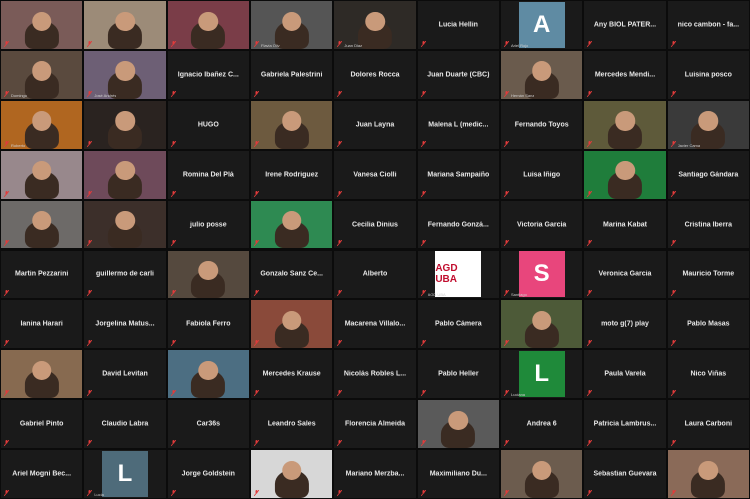  I want to click on participant-name: Jorge Goldstein, so click(208, 474).